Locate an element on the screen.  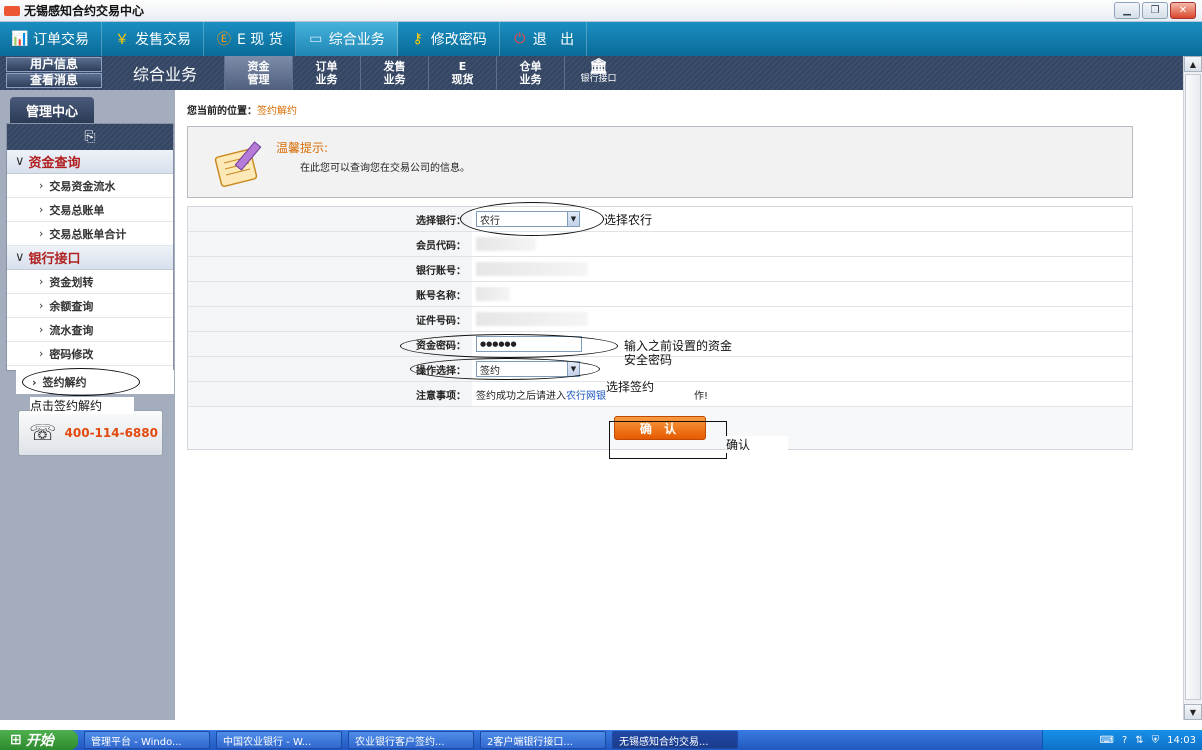
module-e-spot: E 现货 is located at coordinates (462, 73).